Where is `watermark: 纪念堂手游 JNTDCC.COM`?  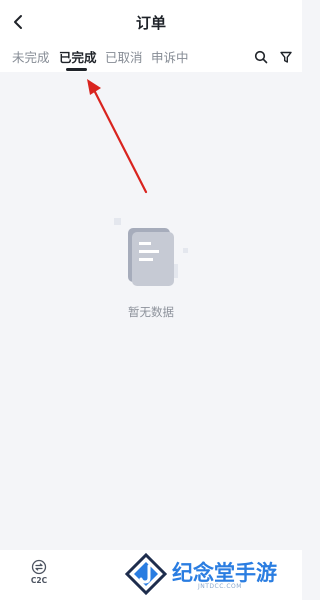
watermark: 纪念堂手游 JNTDCC.COM is located at coordinates (212, 574).